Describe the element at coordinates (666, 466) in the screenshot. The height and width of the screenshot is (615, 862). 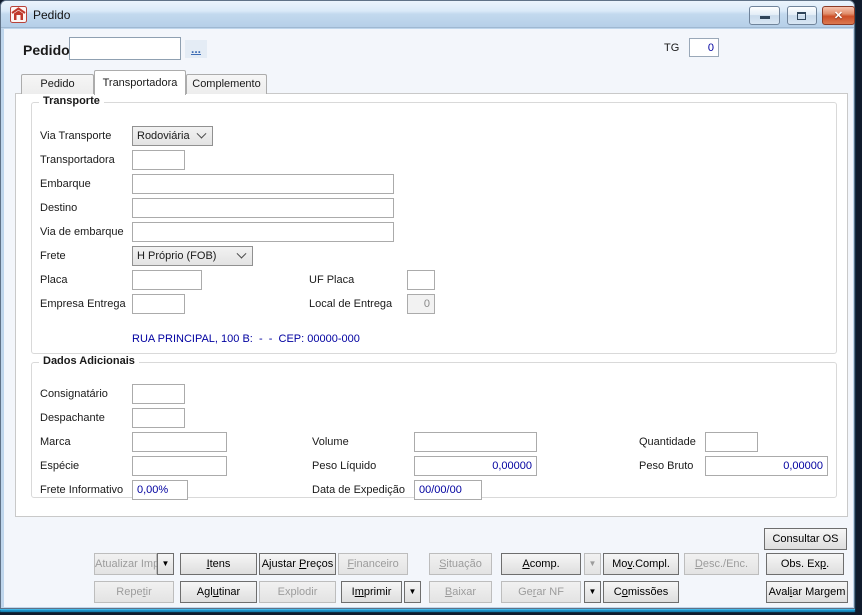
I see `peso-bruto-label: Peso Bruto` at that location.